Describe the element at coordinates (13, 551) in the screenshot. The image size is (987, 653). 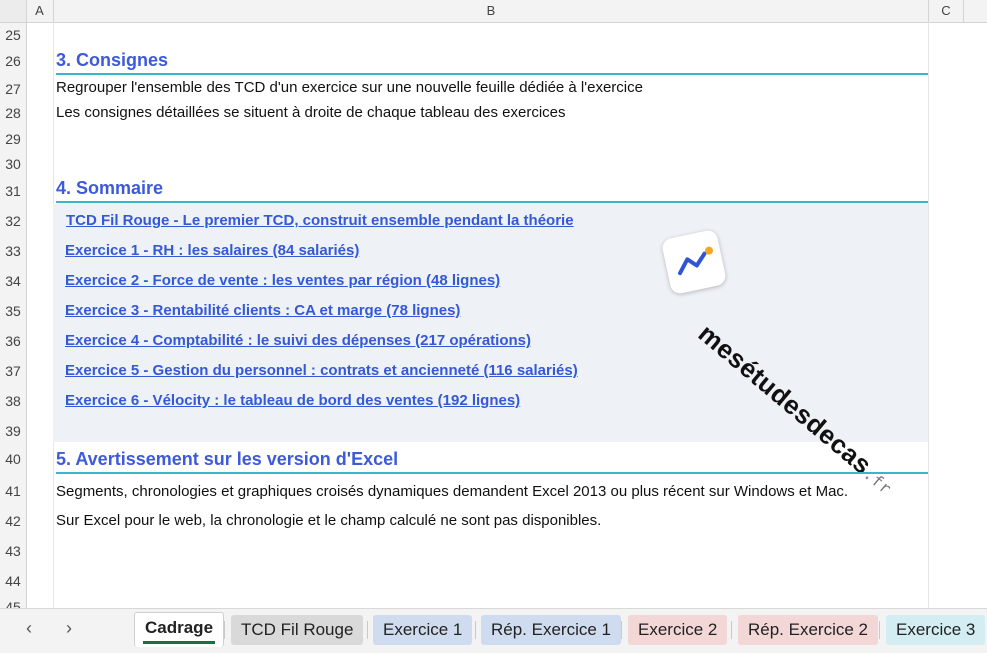
I see `row-number: 43` at that location.